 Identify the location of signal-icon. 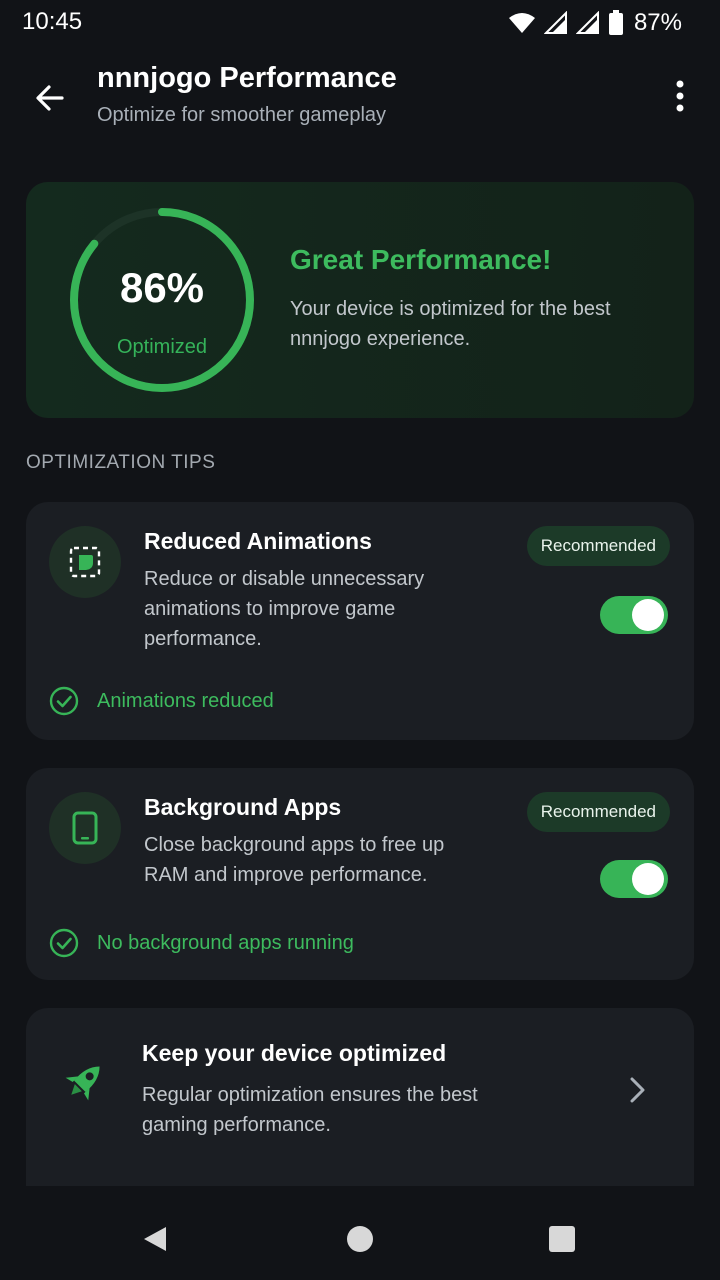
(555, 22).